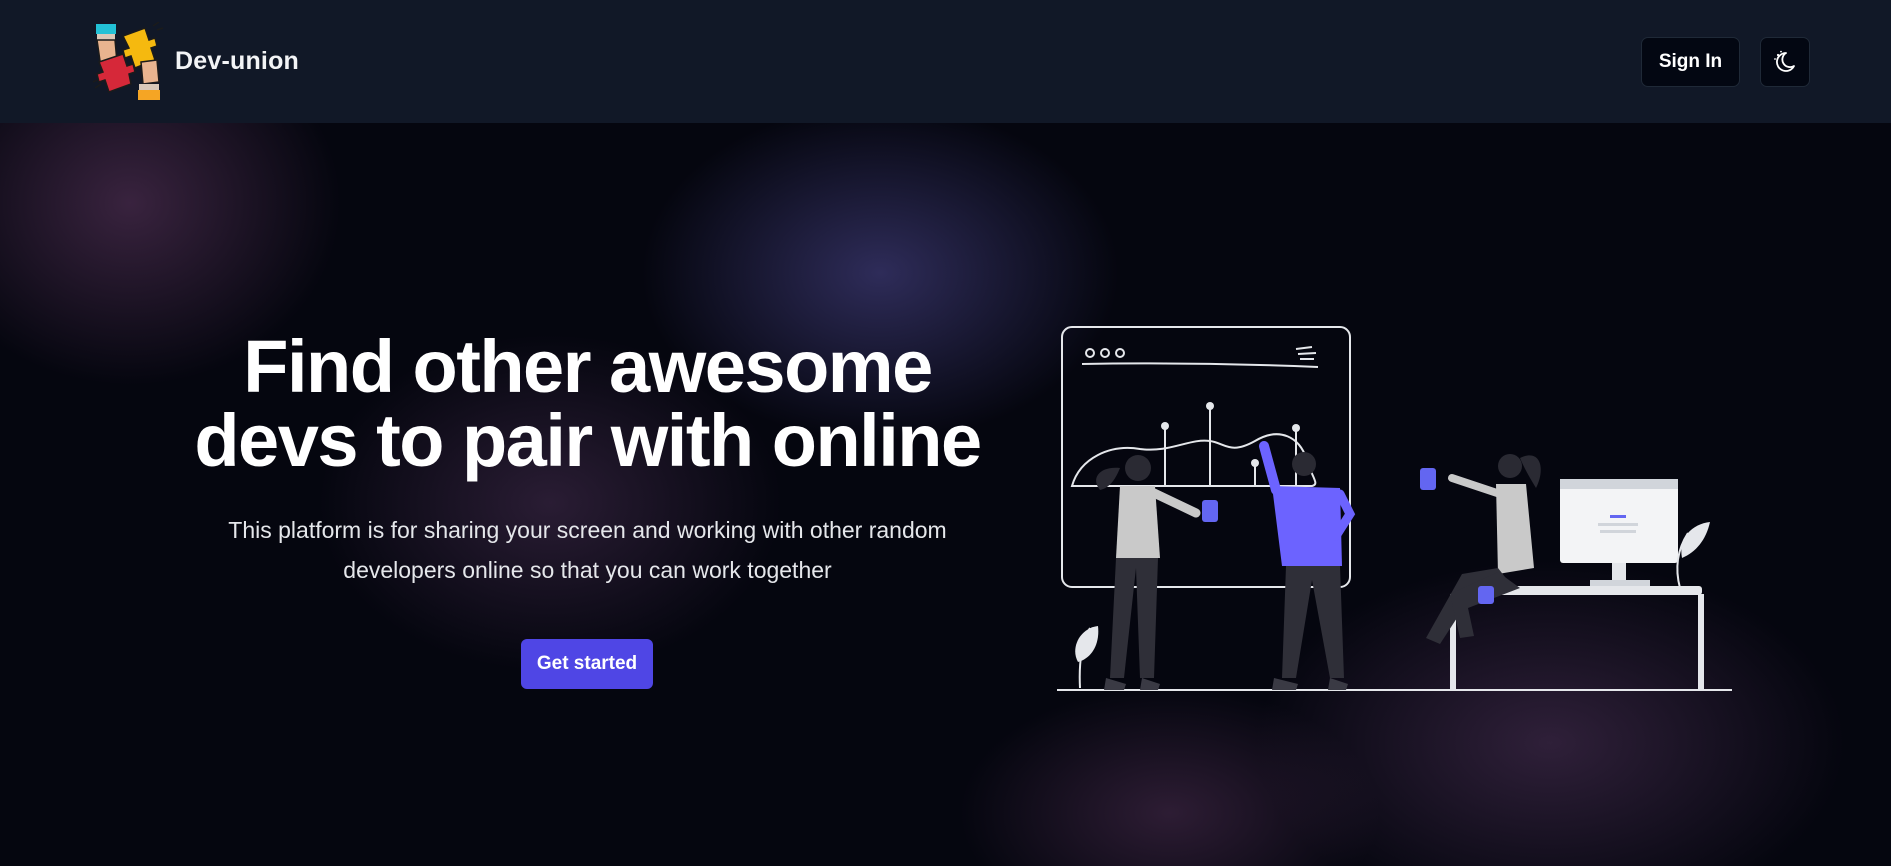 This screenshot has width=1891, height=866. What do you see at coordinates (237, 60) in the screenshot?
I see `brand-name: Dev-union` at bounding box center [237, 60].